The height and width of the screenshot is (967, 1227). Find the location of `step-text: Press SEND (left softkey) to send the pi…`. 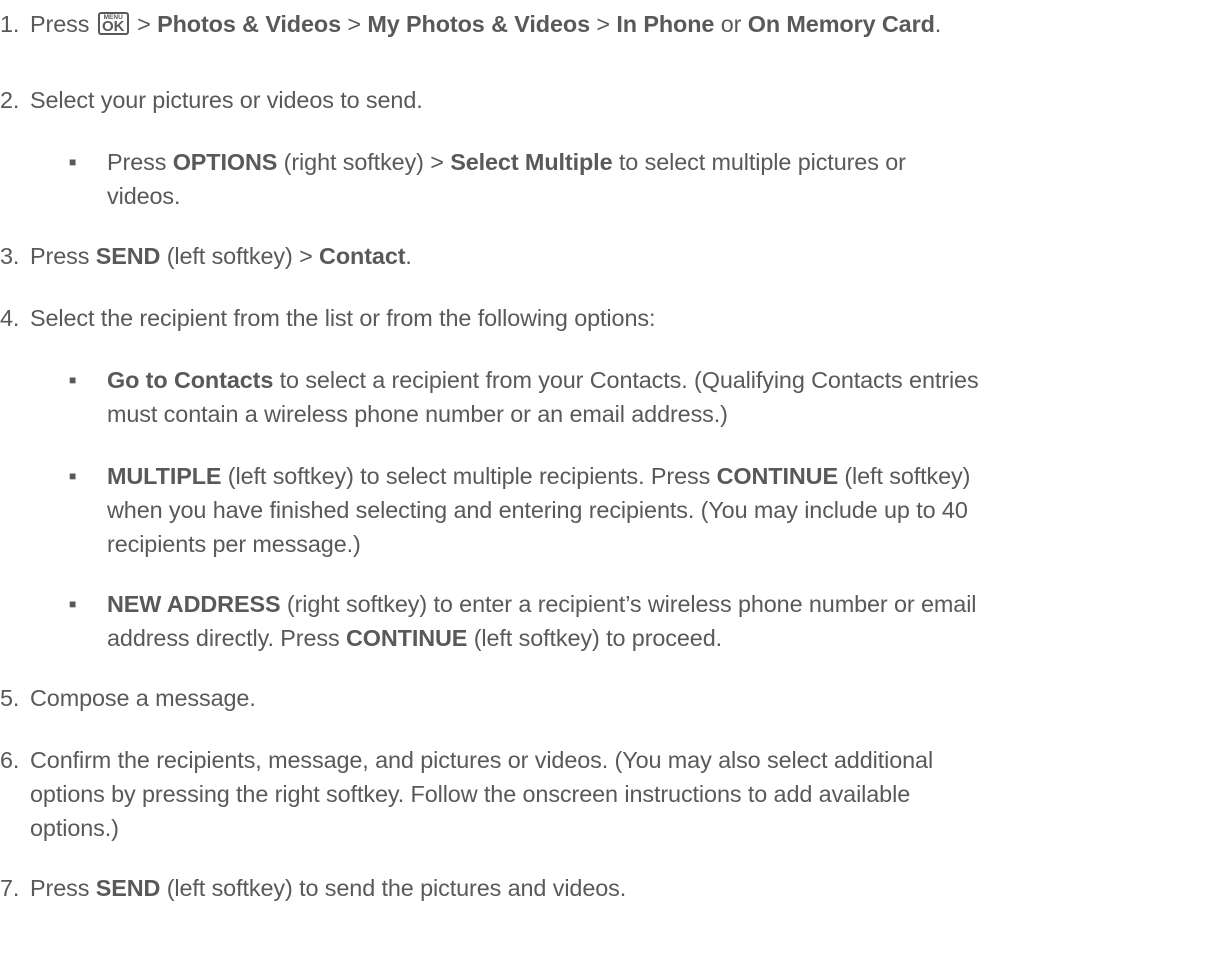

step-text: Press SEND (left softkey) to send the pi… is located at coordinates (328, 888).